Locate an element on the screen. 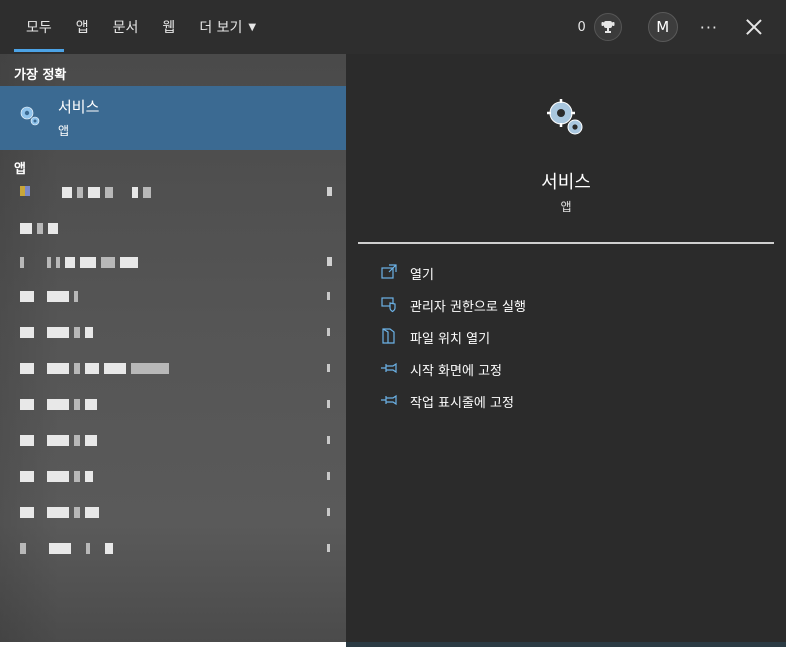  preview-header: 서비스 앱 is located at coordinates (566, 154).